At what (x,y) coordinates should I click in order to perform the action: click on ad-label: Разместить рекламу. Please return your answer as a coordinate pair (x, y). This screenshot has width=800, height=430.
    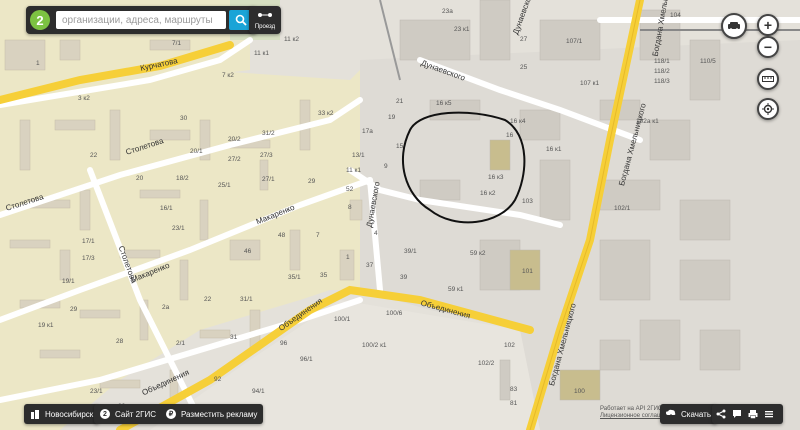
    Looking at the image, I should click on (219, 414).